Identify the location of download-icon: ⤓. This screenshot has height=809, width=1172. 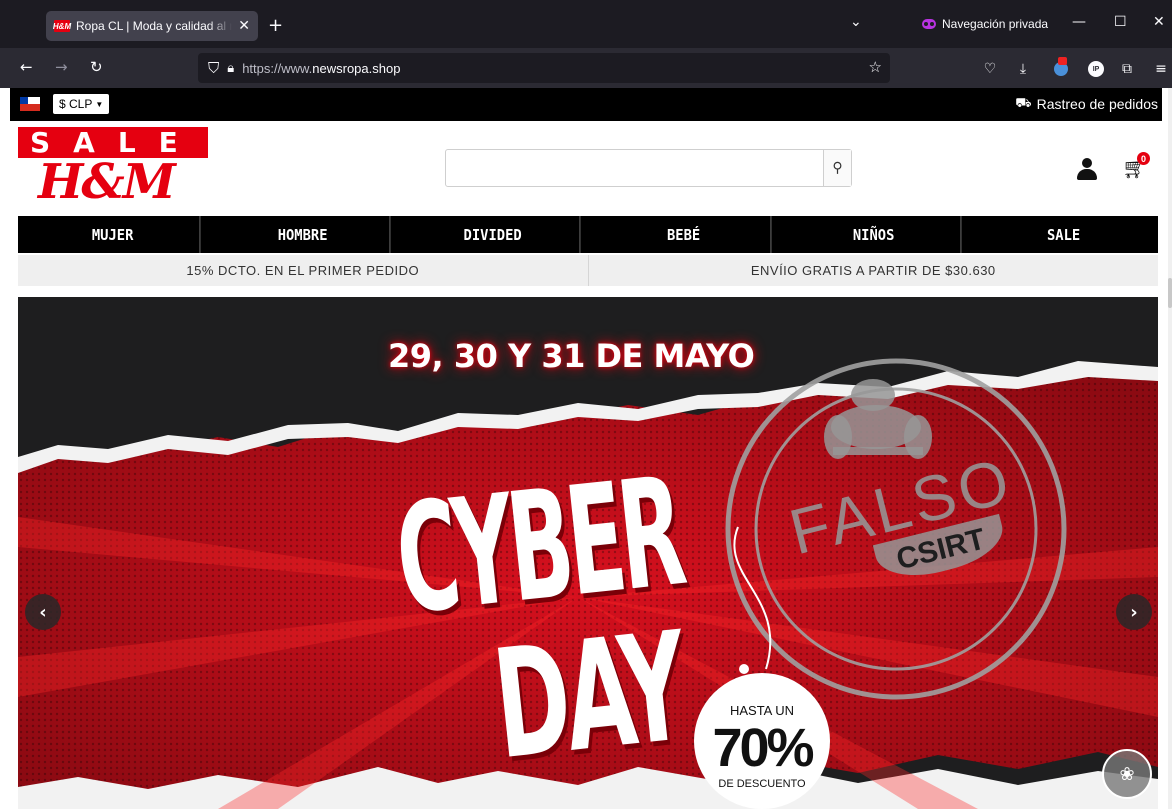
(1023, 69).